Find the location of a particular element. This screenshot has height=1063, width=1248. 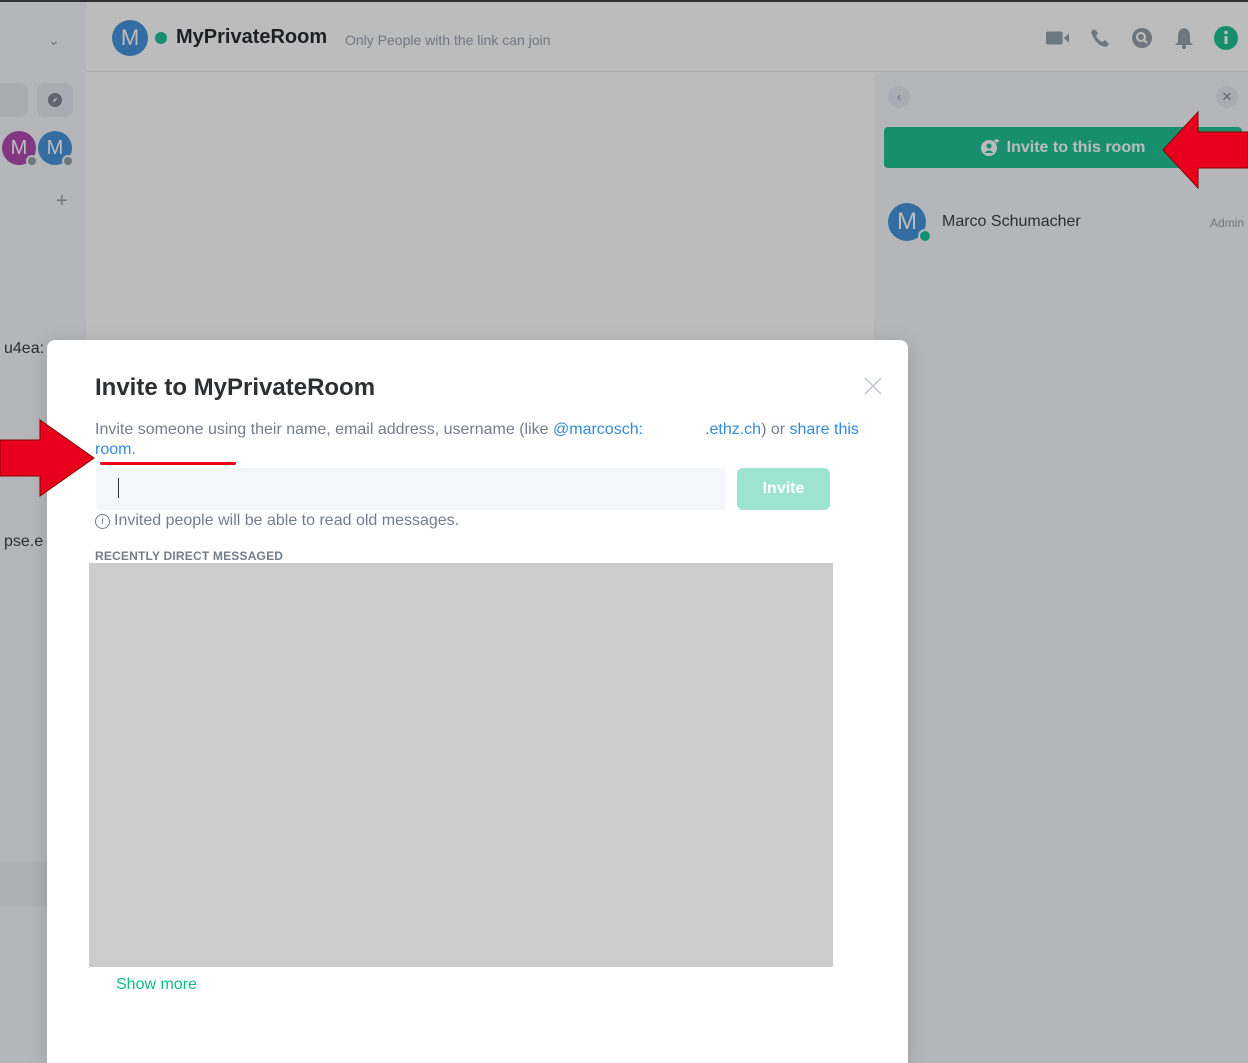

close-icon is located at coordinates (873, 386).